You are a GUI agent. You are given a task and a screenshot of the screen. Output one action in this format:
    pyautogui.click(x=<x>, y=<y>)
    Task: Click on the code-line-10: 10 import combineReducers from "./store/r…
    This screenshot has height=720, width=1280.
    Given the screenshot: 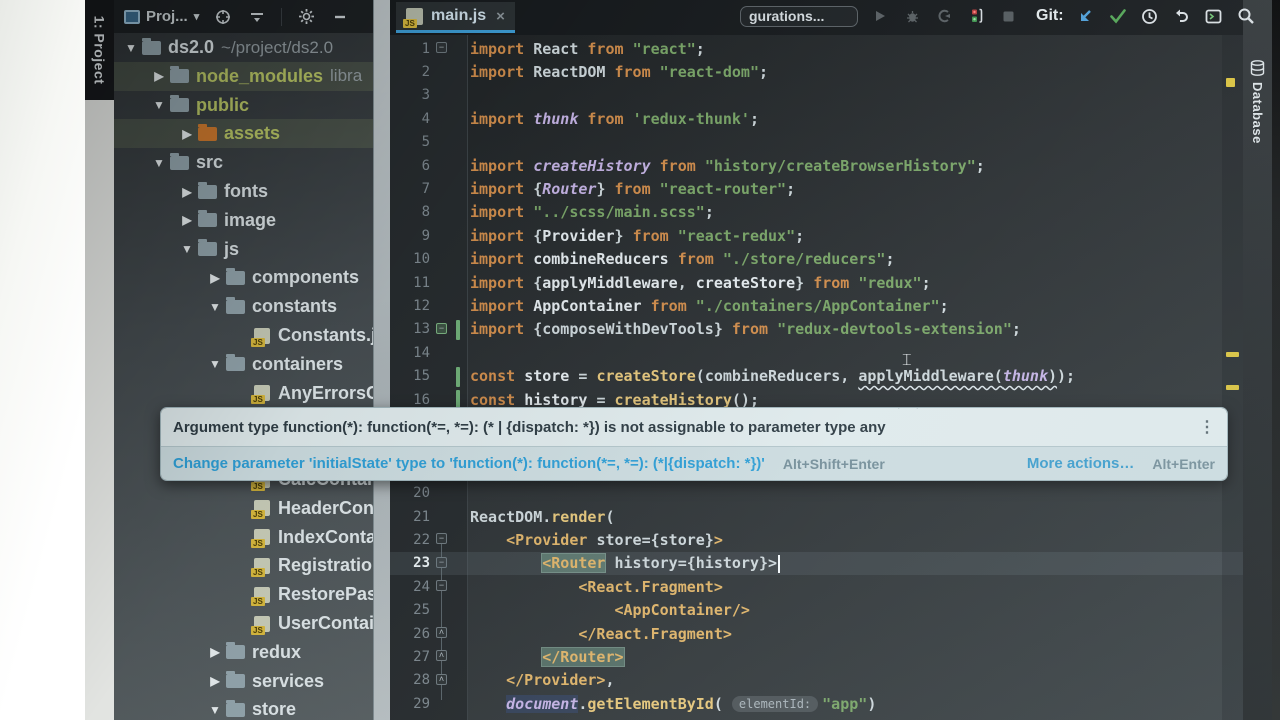 What is the action you would take?
    pyautogui.click(x=816, y=259)
    